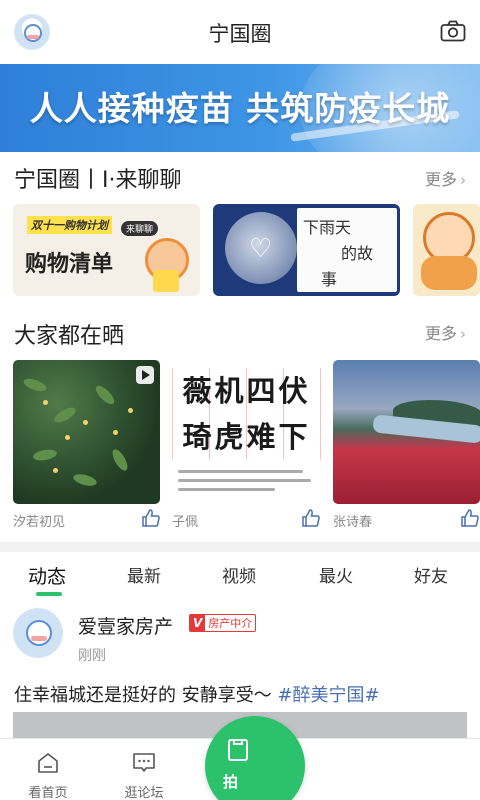  Describe the element at coordinates (144, 793) in the screenshot. I see `nav-forum-label: 逛论坛` at that location.